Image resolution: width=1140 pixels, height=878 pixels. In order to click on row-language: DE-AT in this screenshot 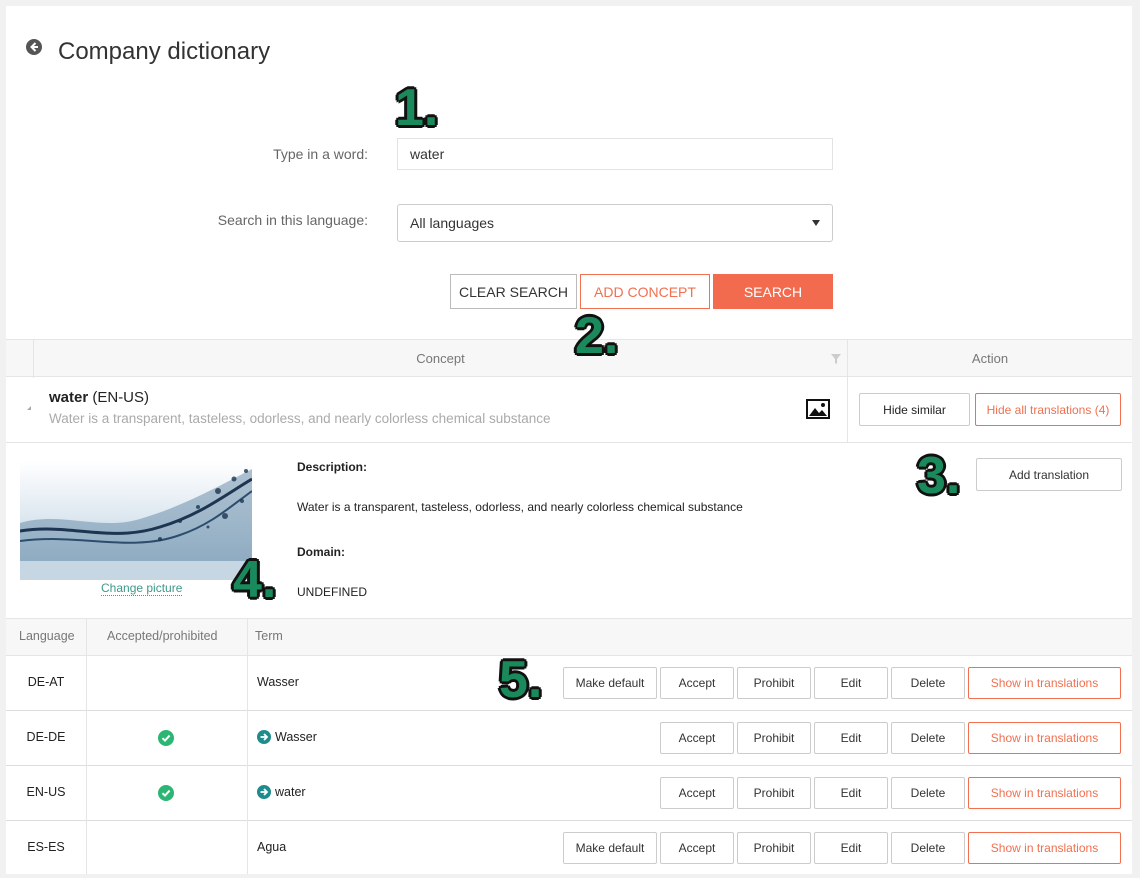, I will do `click(46, 682)`.